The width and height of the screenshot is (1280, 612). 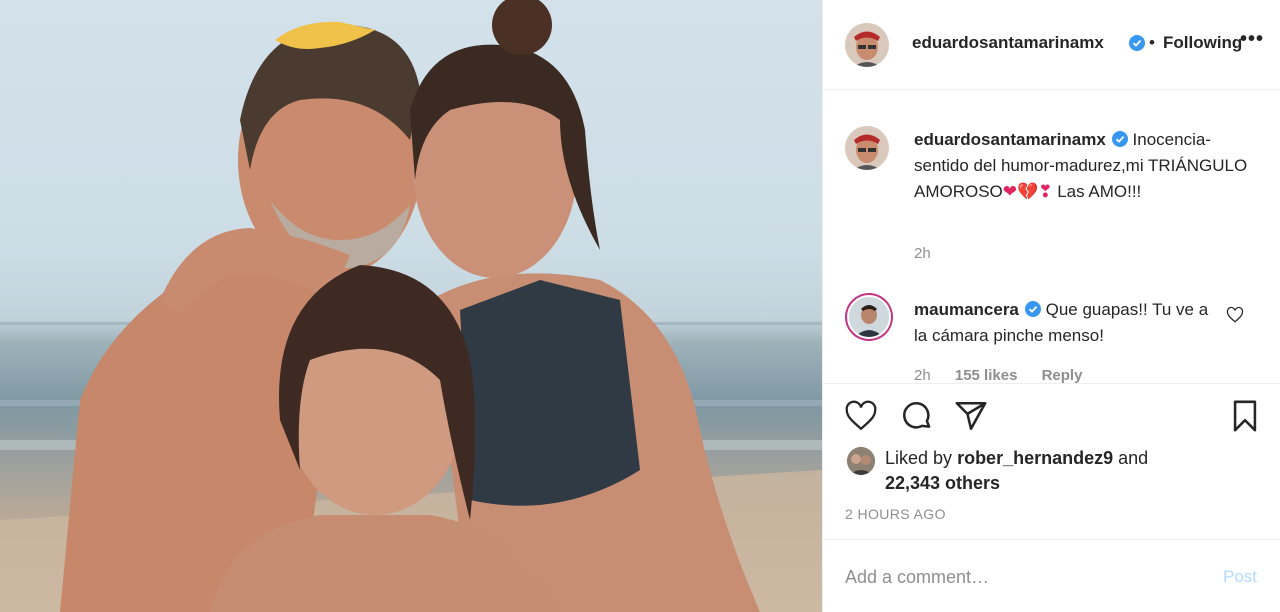 I want to click on comment-meta: 2h 155 likes Reply, so click(x=1008, y=375).